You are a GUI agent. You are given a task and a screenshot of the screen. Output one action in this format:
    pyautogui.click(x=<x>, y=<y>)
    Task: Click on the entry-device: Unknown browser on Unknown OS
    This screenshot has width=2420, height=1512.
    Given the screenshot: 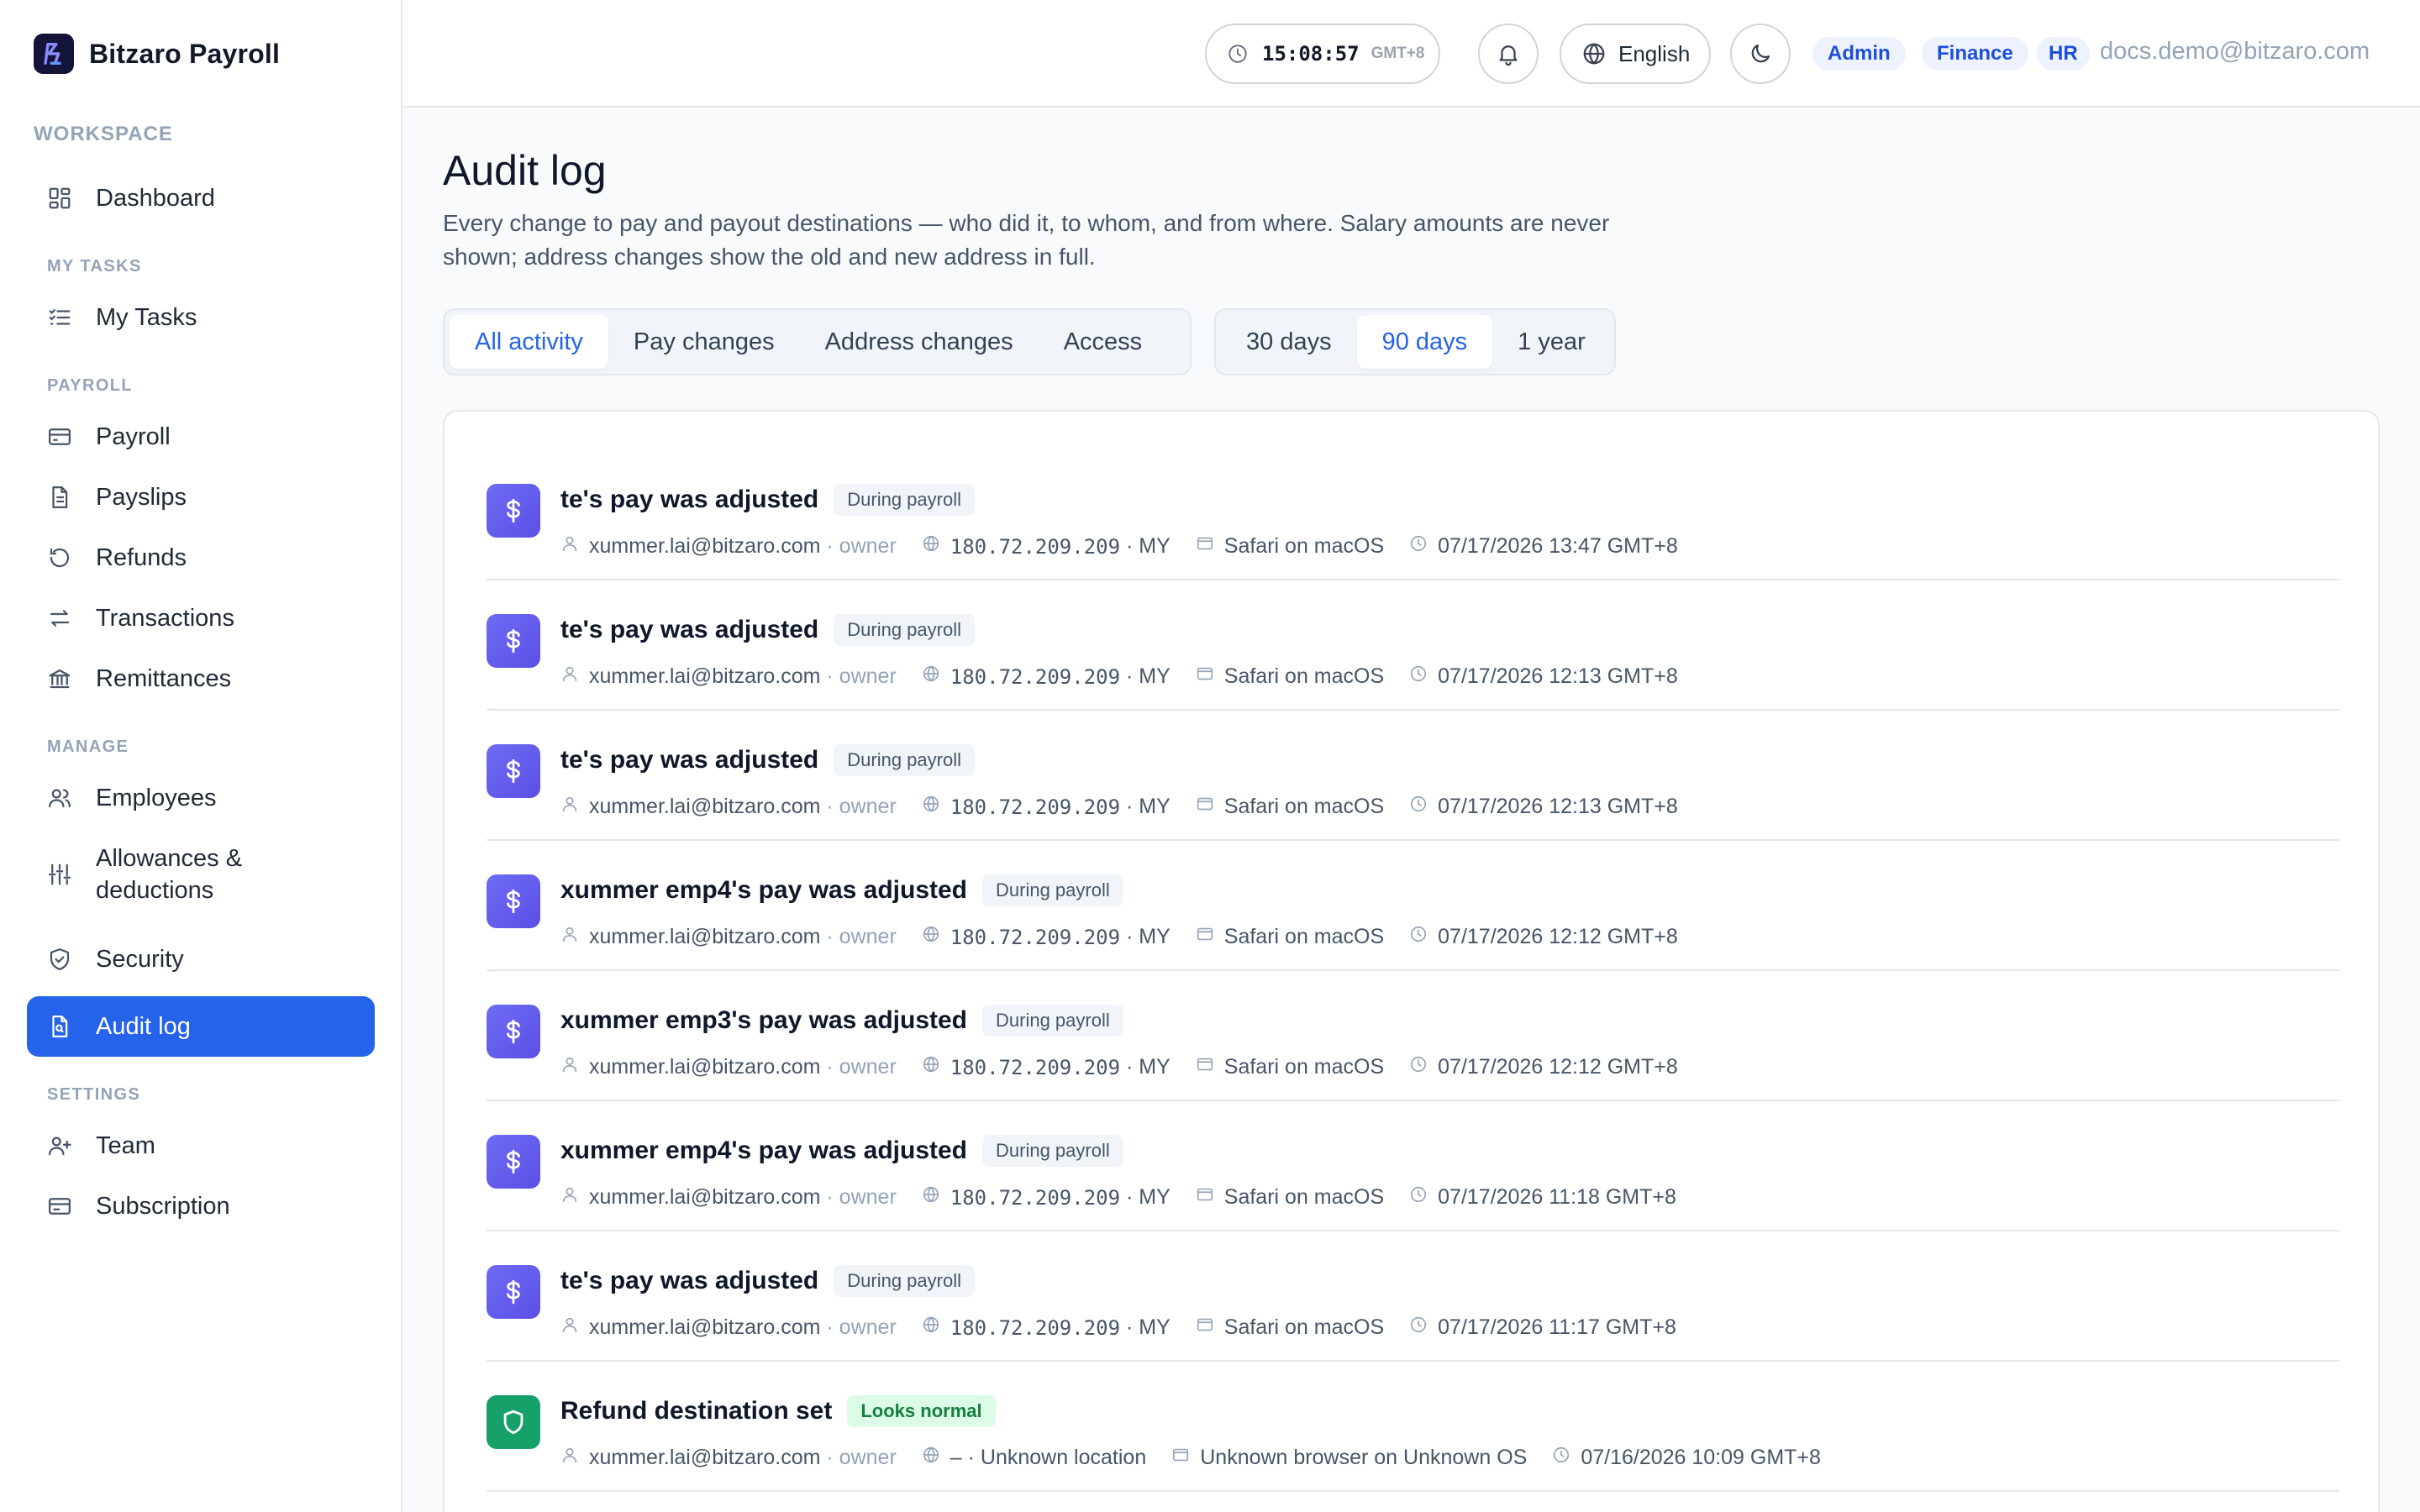 What is the action you would take?
    pyautogui.click(x=1364, y=1457)
    